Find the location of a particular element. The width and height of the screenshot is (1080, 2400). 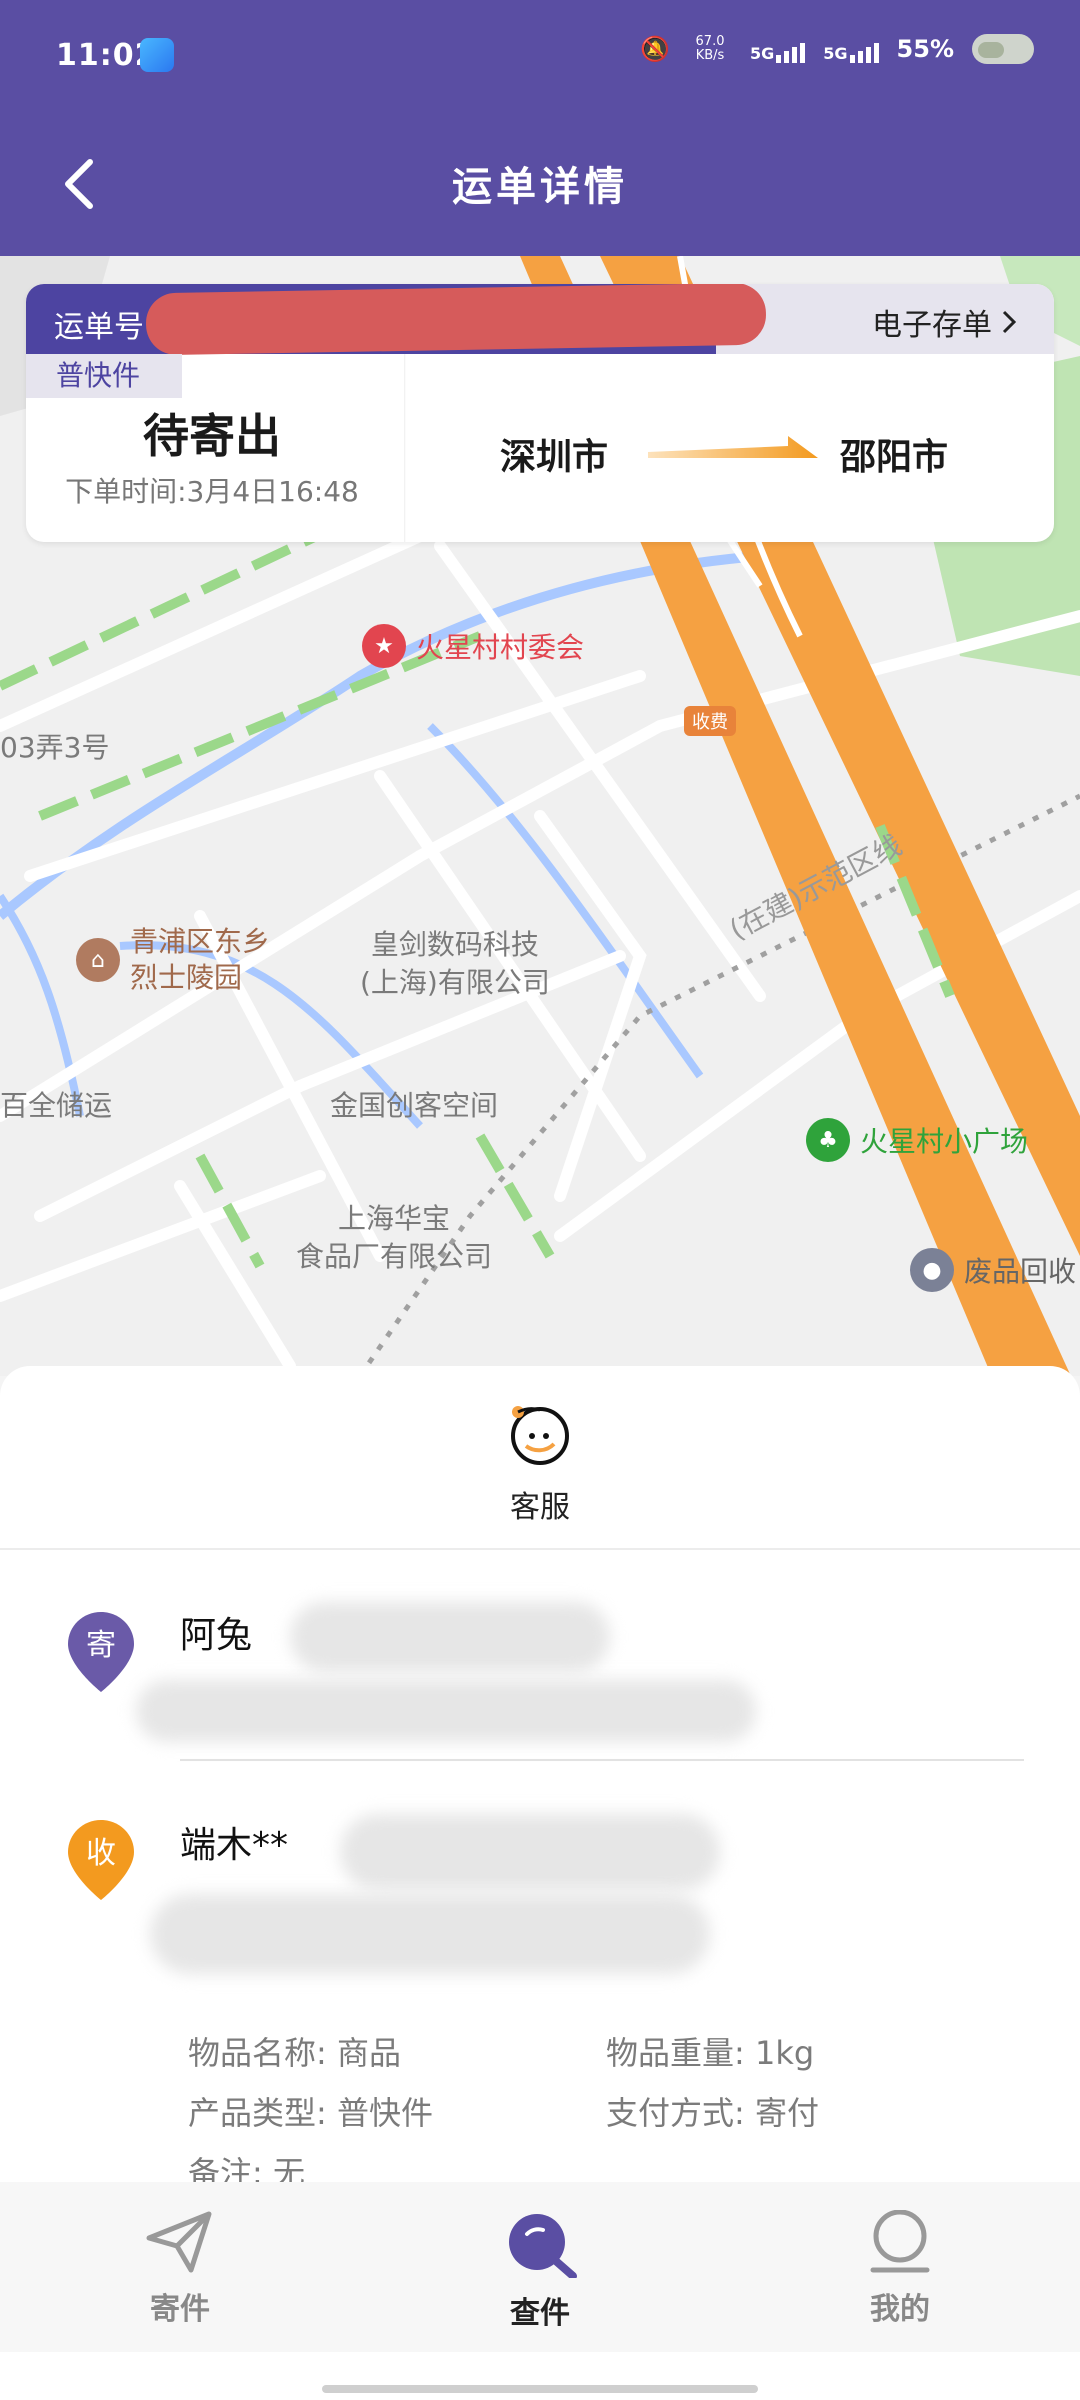

map-label-food-company: 上海华宝 食品厂有限公司 is located at coordinates (394, 1237).